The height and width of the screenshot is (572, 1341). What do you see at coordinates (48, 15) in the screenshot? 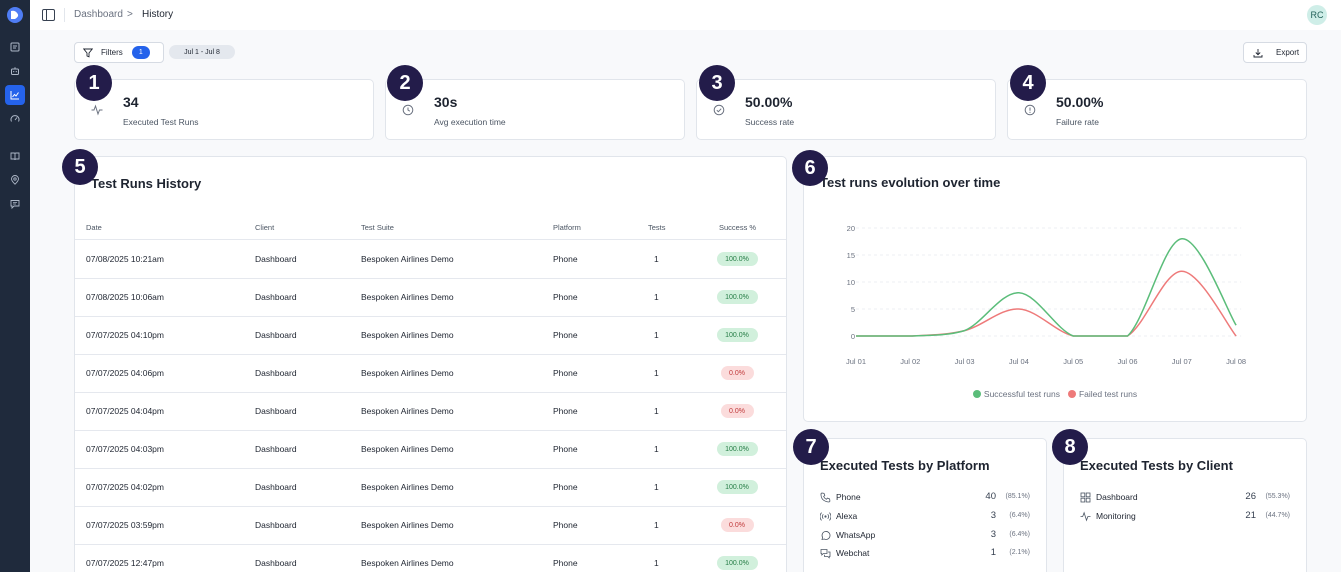
I see `sidebar-toggle-icon` at bounding box center [48, 15].